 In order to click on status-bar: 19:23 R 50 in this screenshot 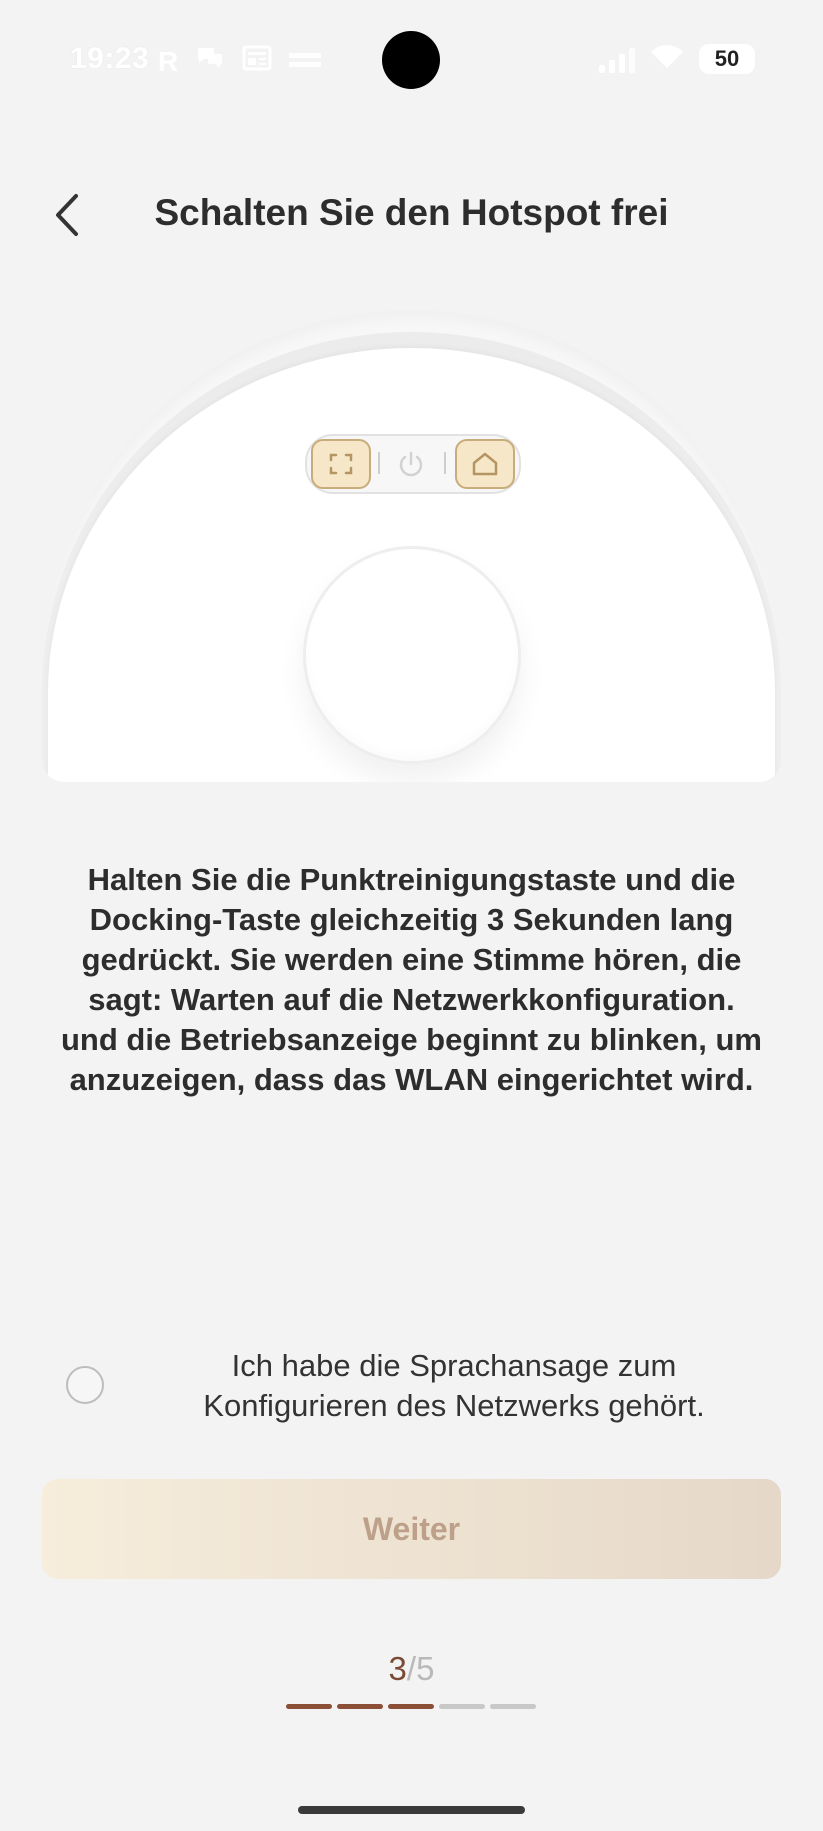, I will do `click(411, 60)`.